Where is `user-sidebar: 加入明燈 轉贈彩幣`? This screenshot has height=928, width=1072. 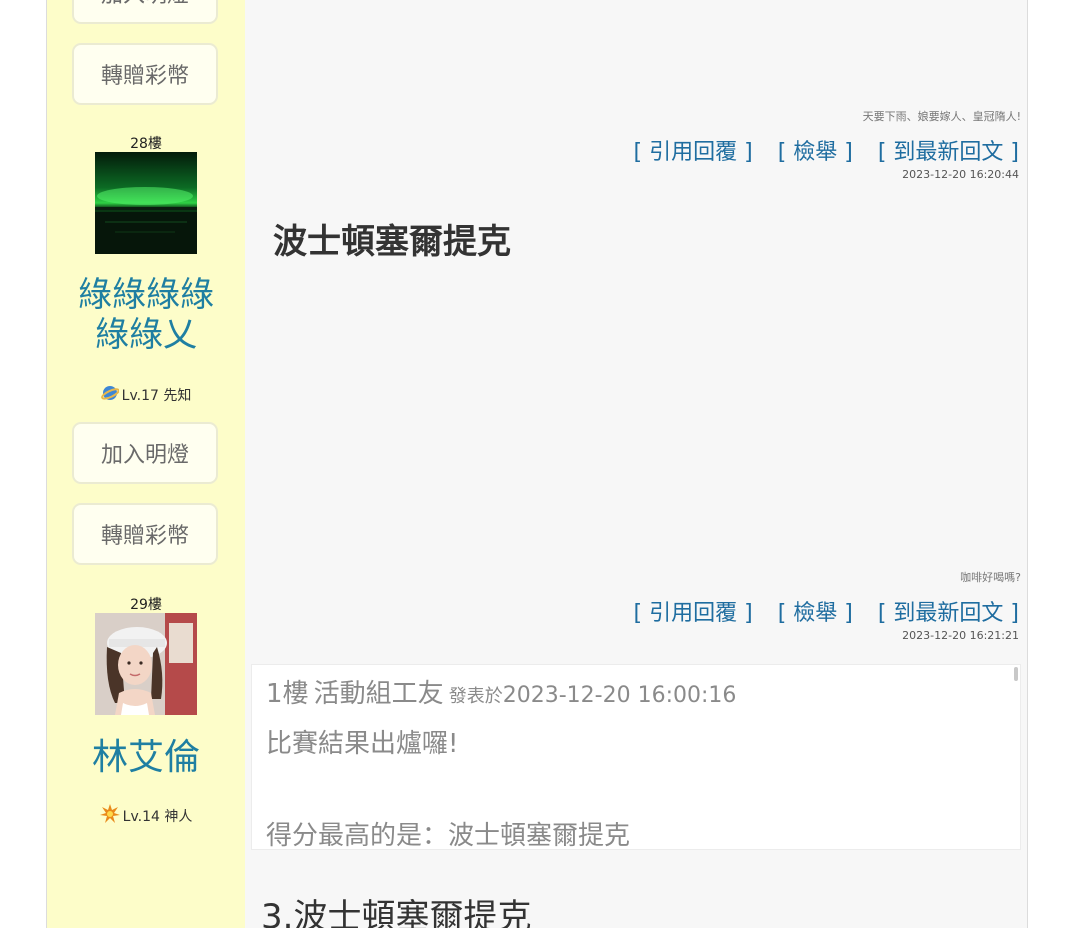
user-sidebar: 加入明燈 轉贈彩幣 is located at coordinates (146, 64).